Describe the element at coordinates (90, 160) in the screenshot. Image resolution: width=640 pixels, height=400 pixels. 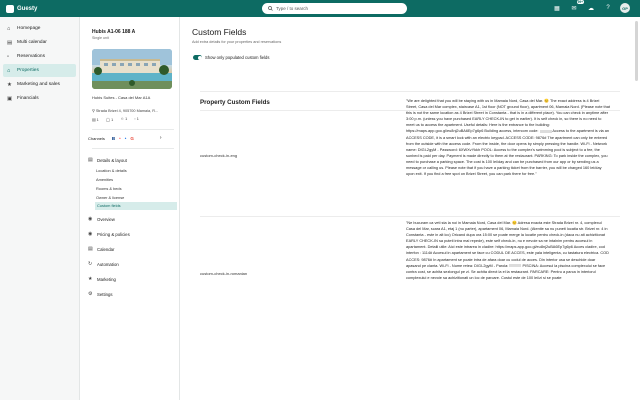
I see `details-icon: ▤` at that location.